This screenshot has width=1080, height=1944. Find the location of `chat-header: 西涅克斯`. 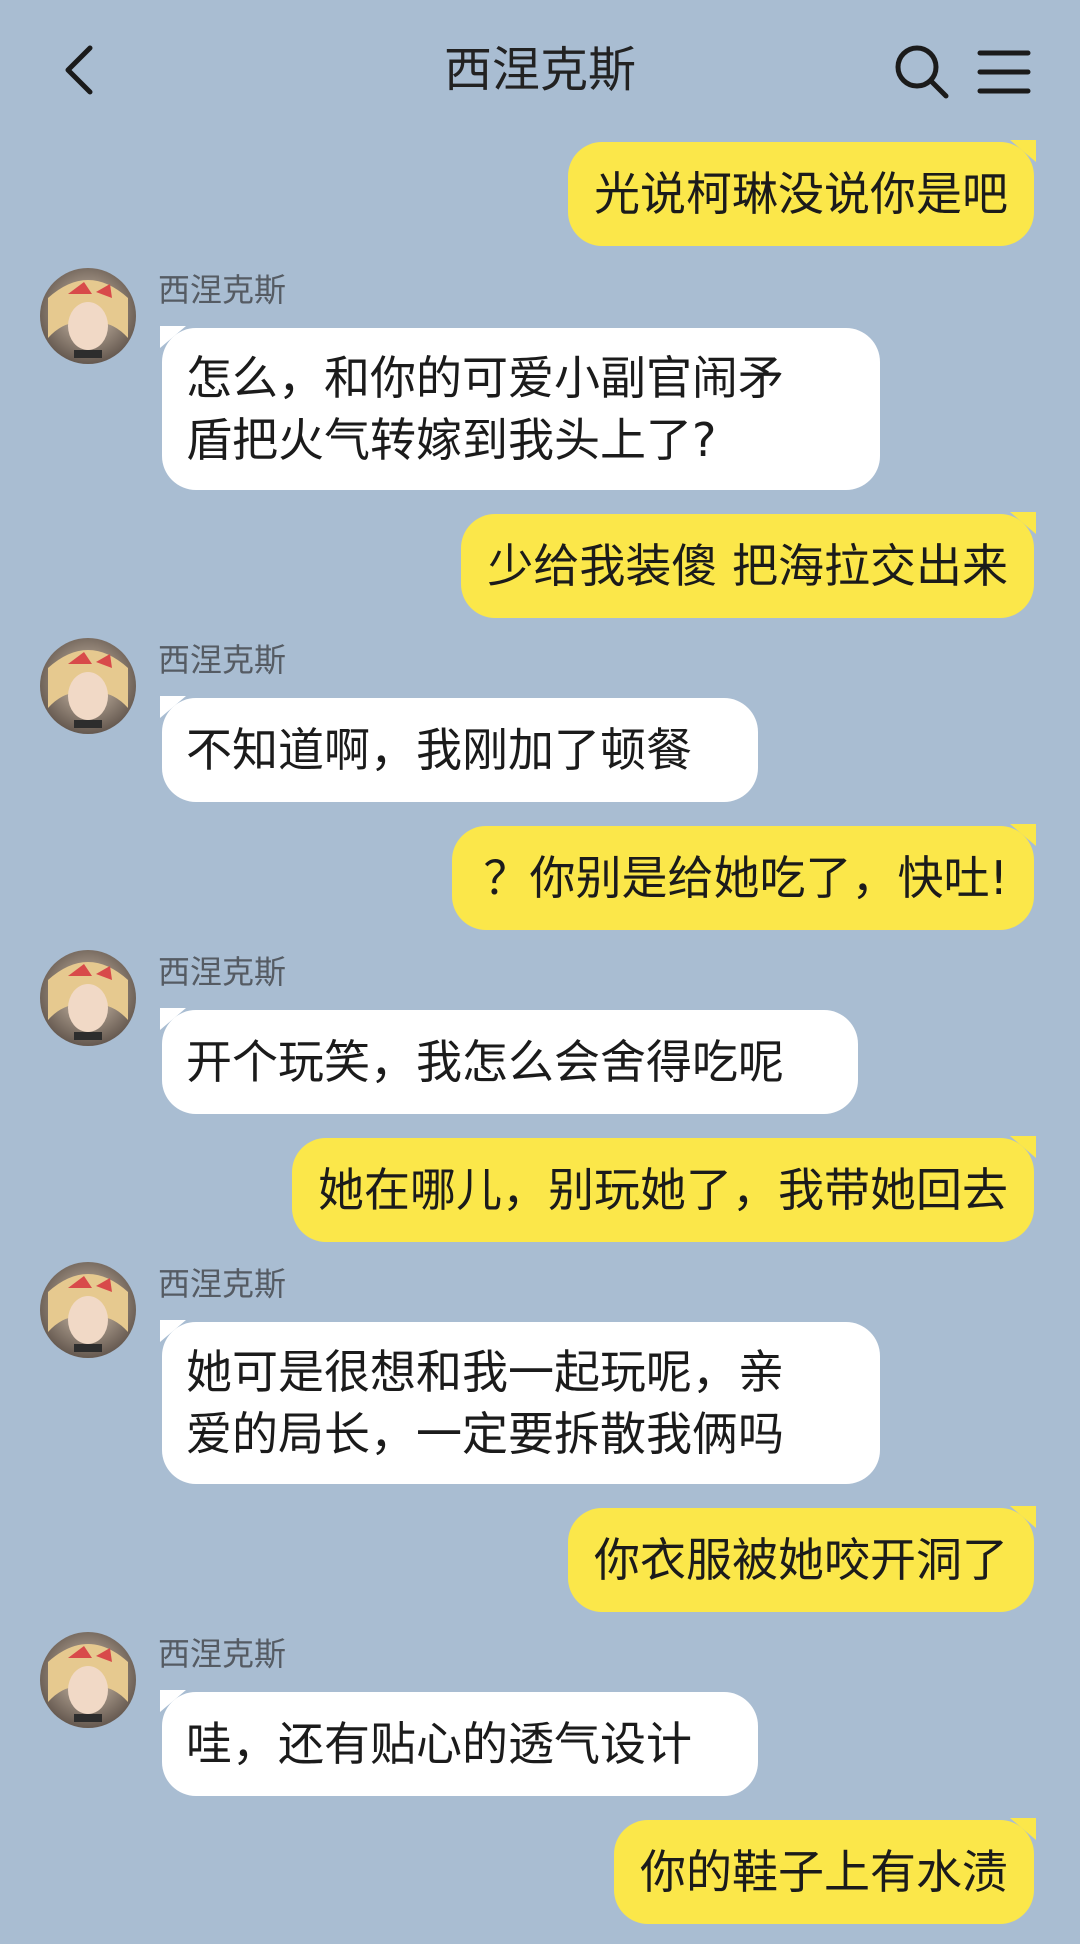

chat-header: 西涅克斯 is located at coordinates (540, 70).